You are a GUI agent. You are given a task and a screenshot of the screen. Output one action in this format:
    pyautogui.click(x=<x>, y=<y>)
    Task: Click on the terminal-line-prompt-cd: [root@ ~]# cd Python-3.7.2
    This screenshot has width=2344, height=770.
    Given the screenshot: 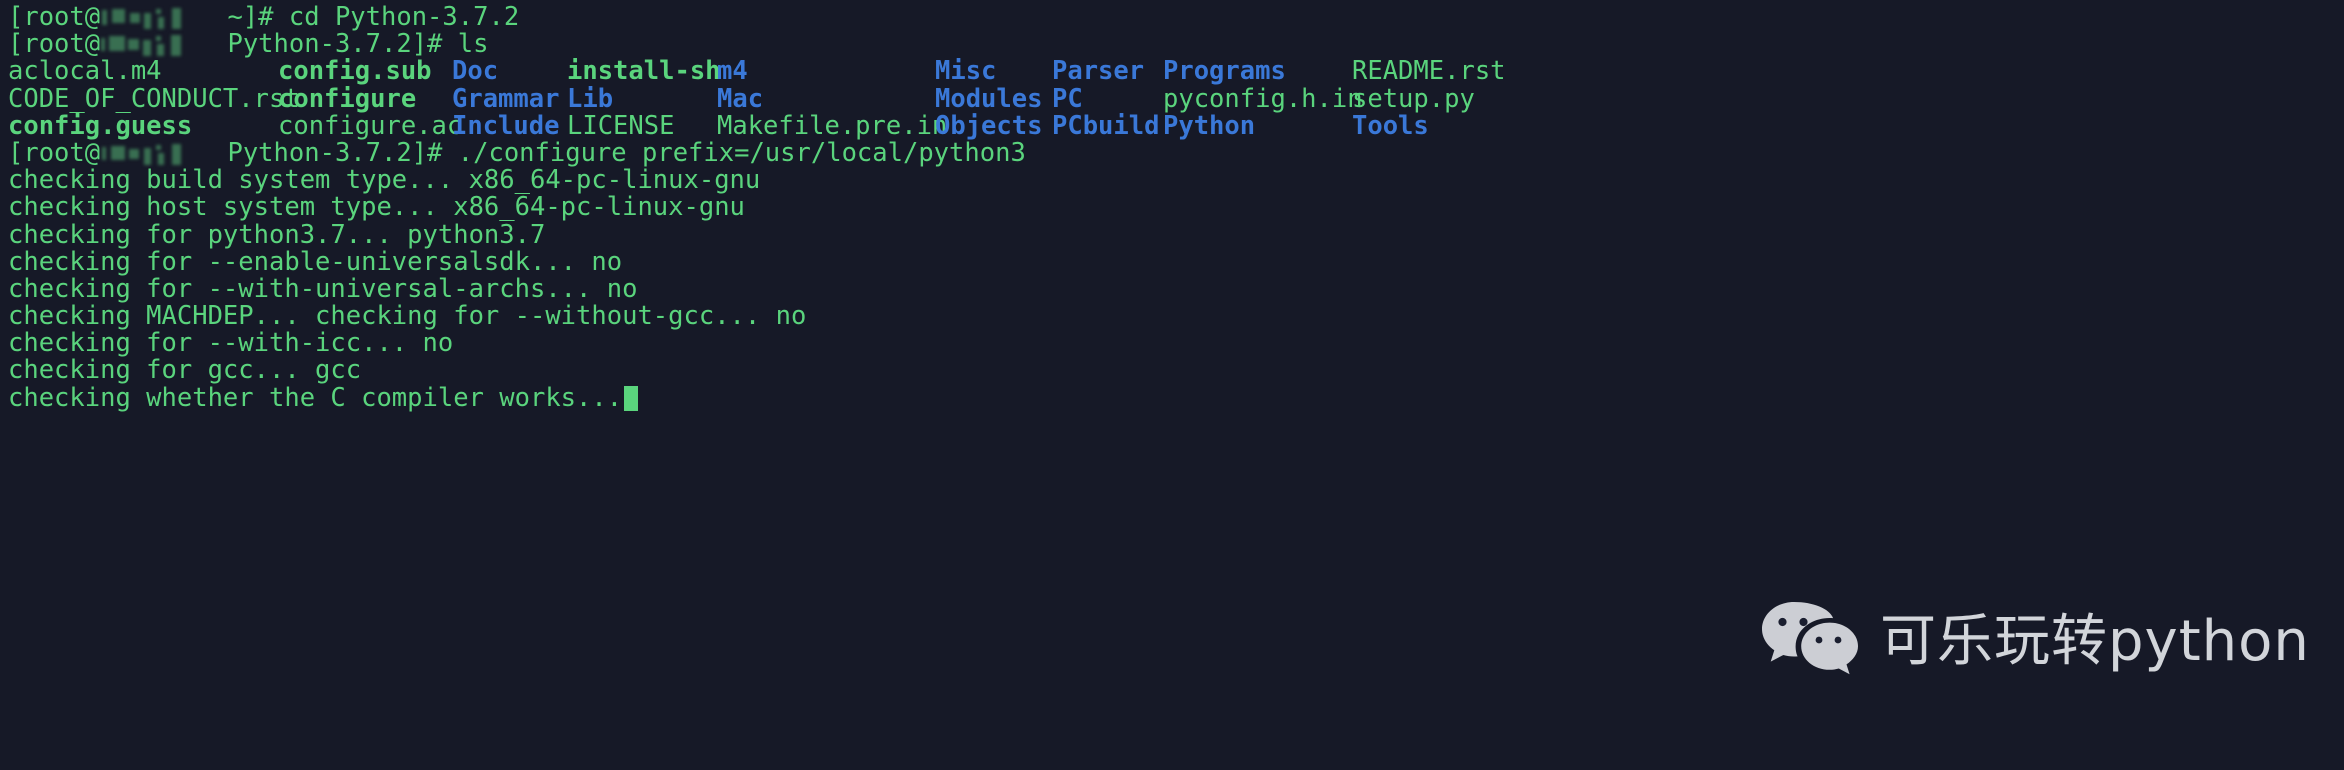 What is the action you would take?
    pyautogui.click(x=1176, y=17)
    